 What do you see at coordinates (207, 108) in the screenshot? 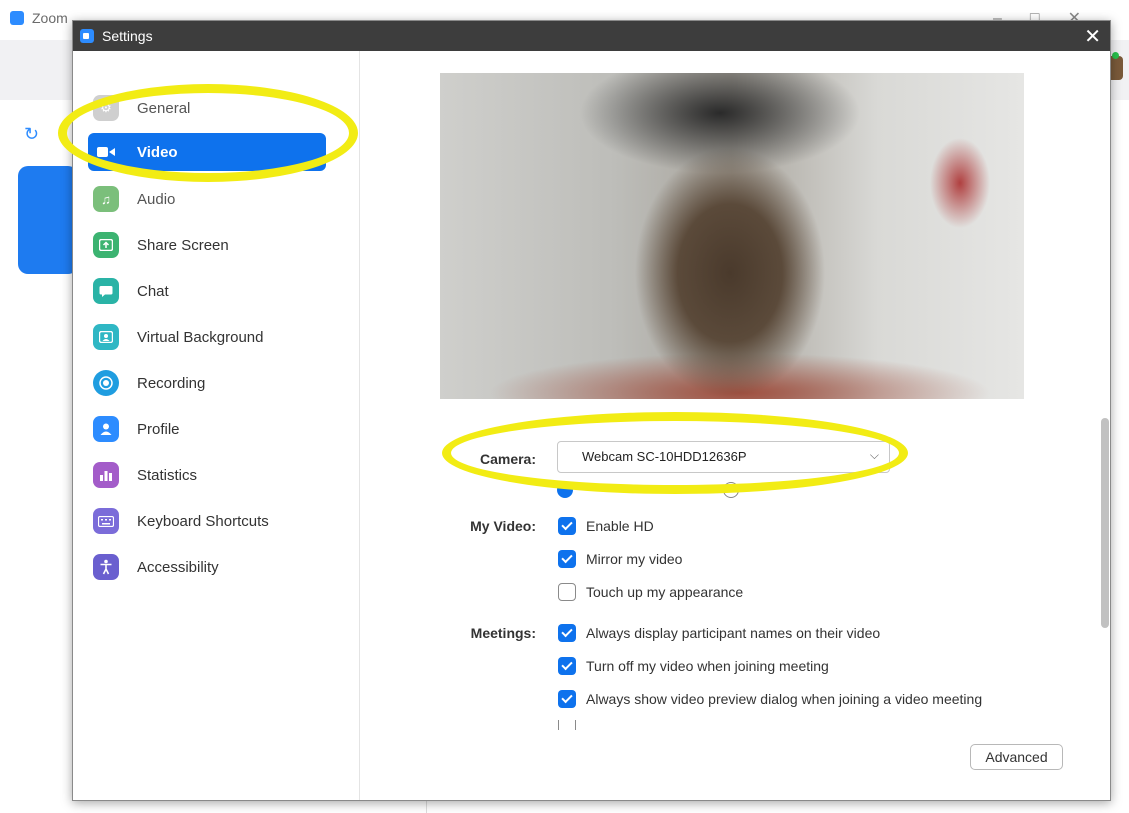
I see `sidebar-item-general: ⚙ General` at bounding box center [207, 108].